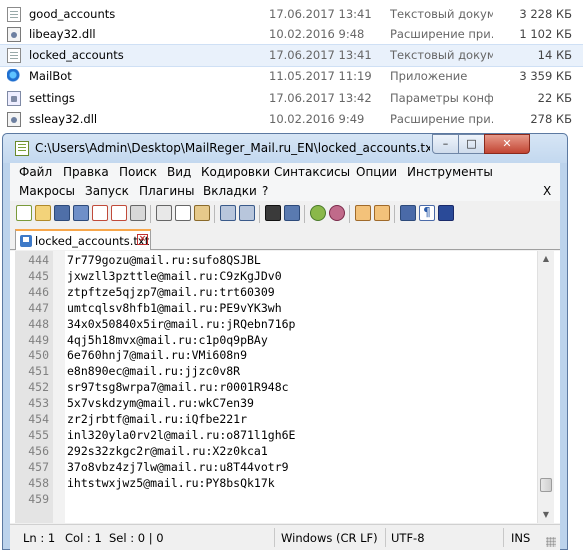 Image resolution: width=583 pixels, height=550 pixels. What do you see at coordinates (171, 483) in the screenshot?
I see `line-text: ihtstwxjwz5@mail.ru:PY8bsQk17k` at bounding box center [171, 483].